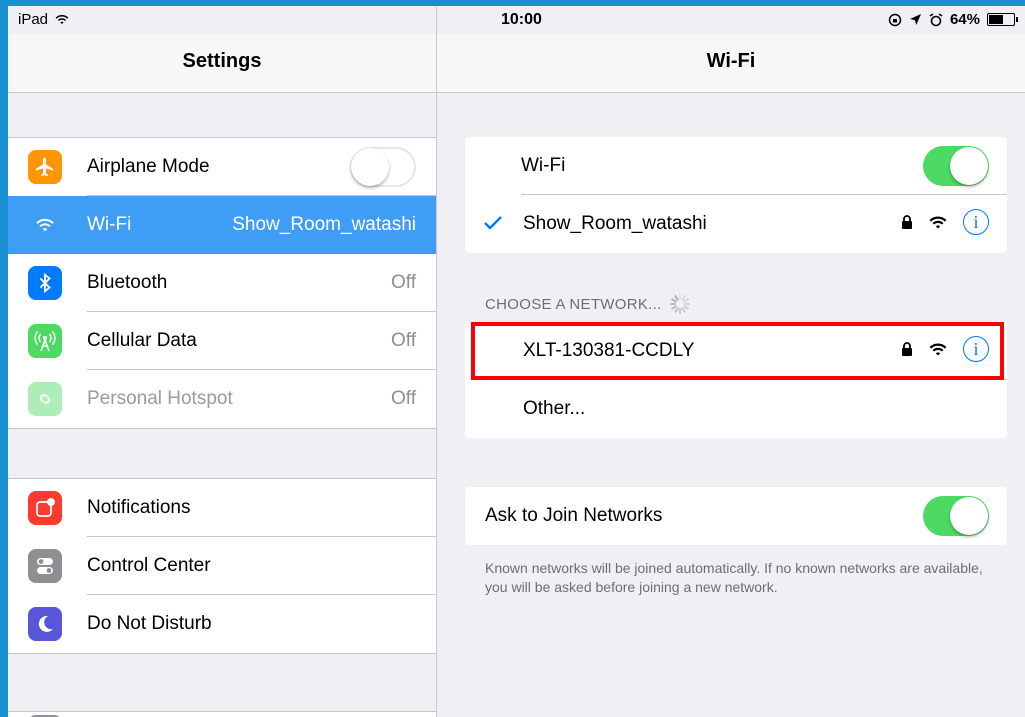 The width and height of the screenshot is (1025, 717). Describe the element at coordinates (436, 361) in the screenshot. I see `pane-divider` at that location.